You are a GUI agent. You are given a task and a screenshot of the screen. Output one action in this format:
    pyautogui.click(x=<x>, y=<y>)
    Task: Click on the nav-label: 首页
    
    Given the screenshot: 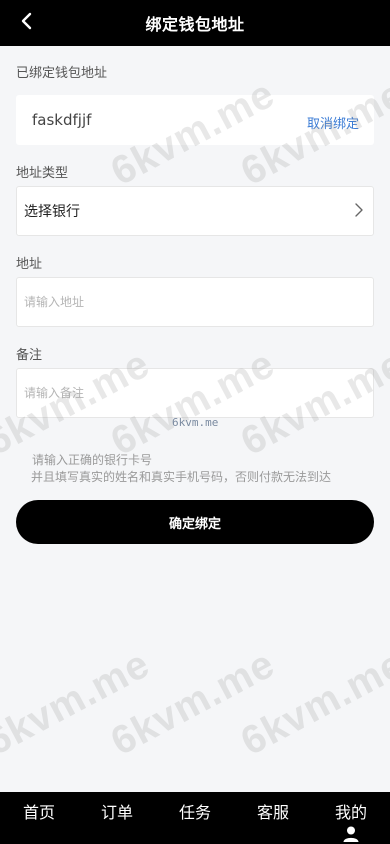 What is the action you would take?
    pyautogui.click(x=38, y=812)
    